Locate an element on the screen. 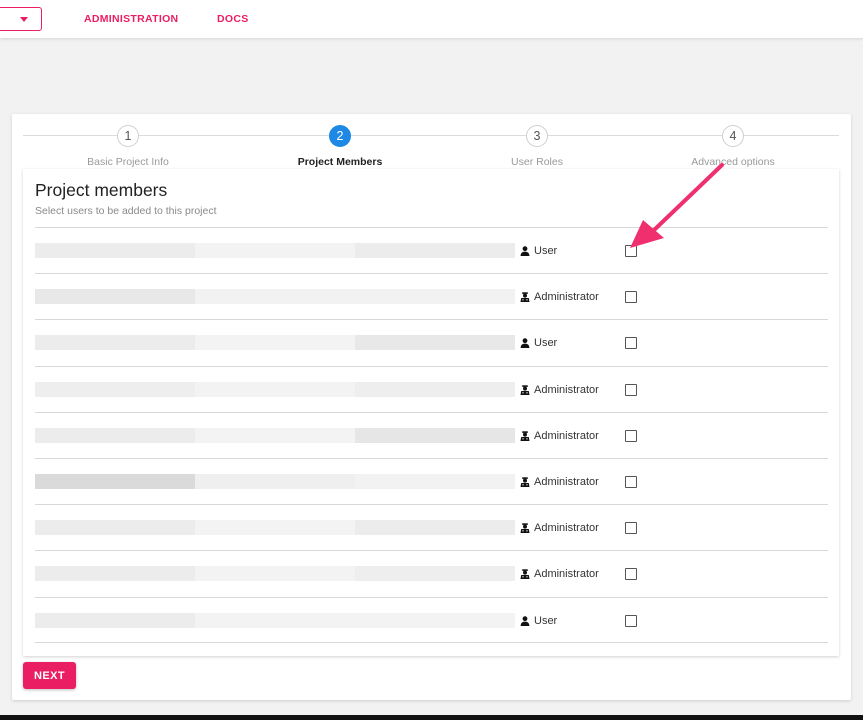 Image resolution: width=863 pixels, height=720 pixels. step-number: 3 is located at coordinates (537, 136).